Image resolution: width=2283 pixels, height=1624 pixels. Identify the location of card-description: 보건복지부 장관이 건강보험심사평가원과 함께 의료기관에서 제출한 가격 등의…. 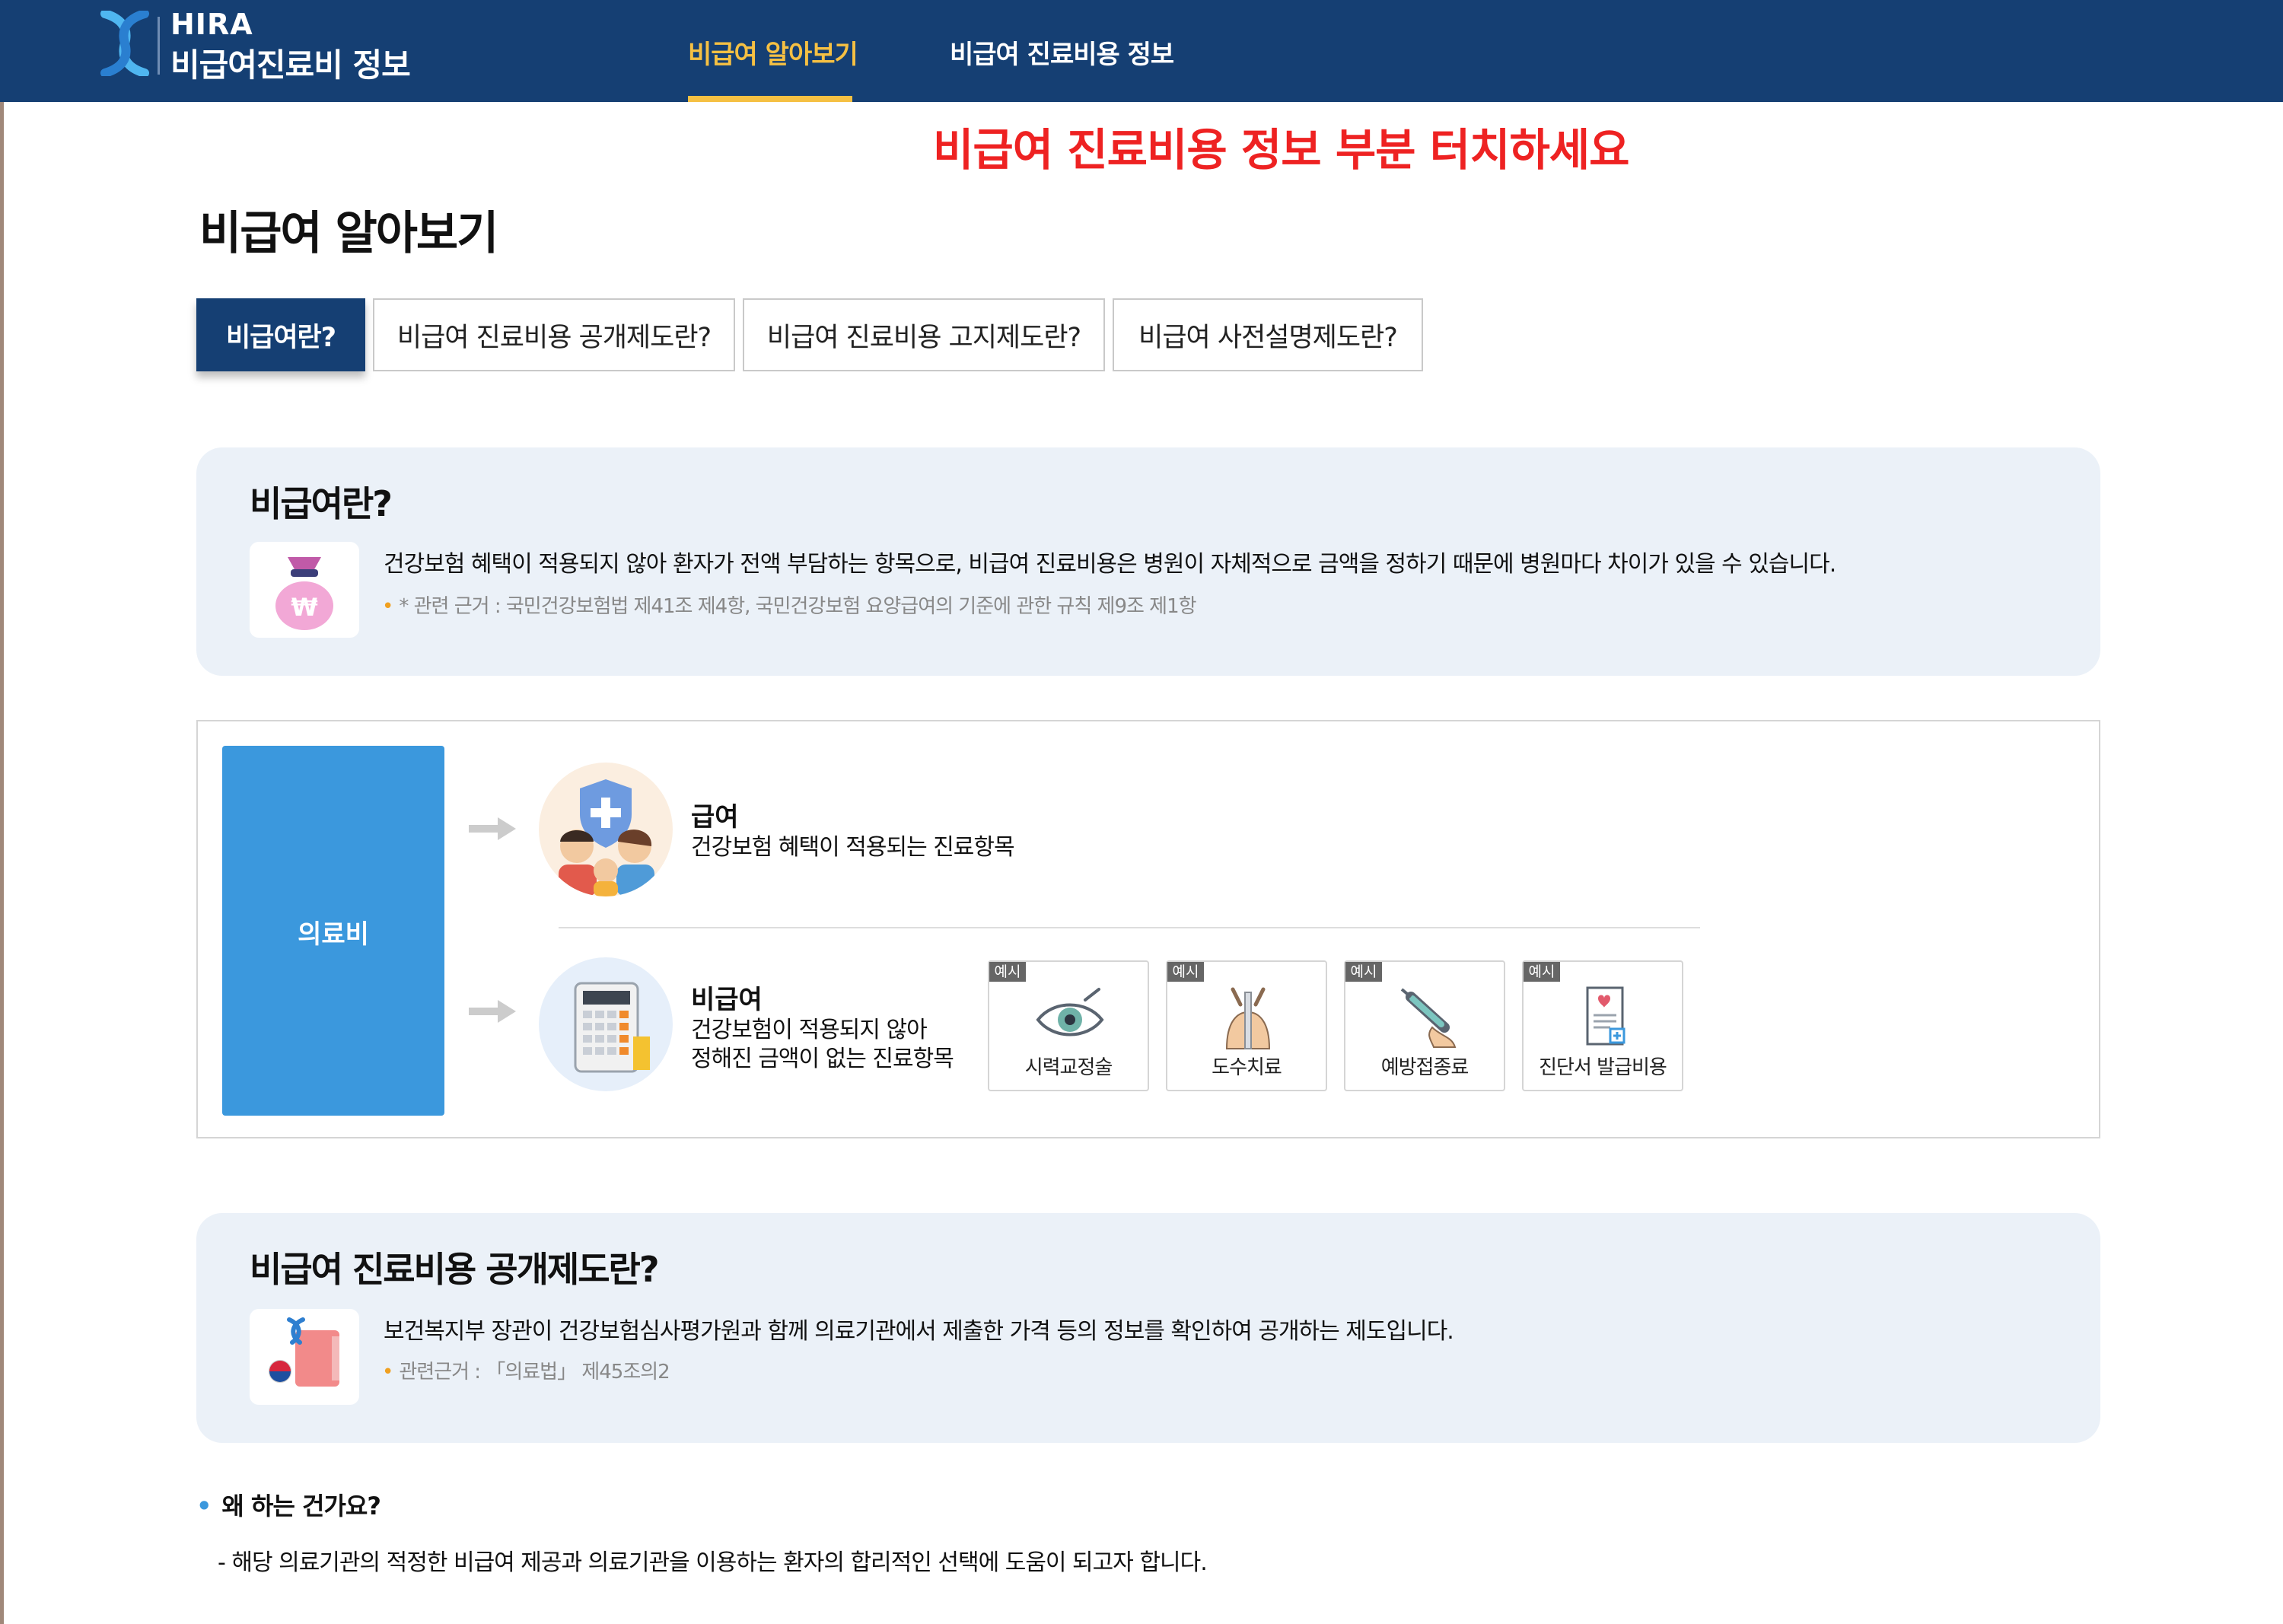
(919, 1331).